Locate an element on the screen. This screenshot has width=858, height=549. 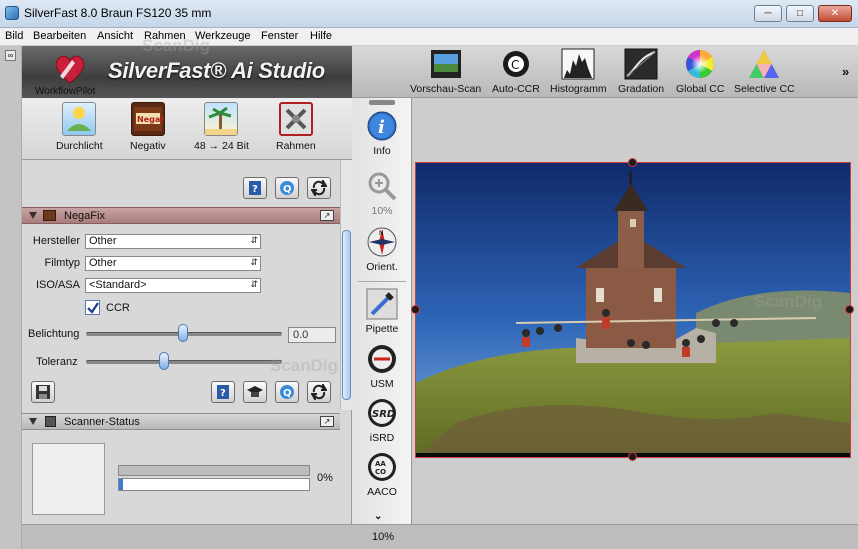
iso-select: <Standard> ⇵ is located at coordinates (173, 285).